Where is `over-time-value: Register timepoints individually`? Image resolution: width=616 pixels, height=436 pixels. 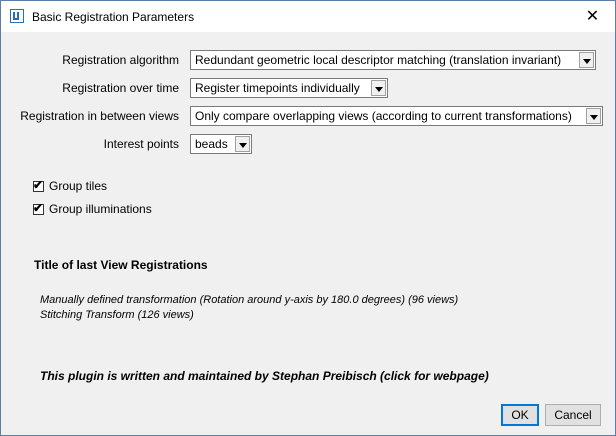 over-time-value: Register timepoints individually is located at coordinates (277, 88).